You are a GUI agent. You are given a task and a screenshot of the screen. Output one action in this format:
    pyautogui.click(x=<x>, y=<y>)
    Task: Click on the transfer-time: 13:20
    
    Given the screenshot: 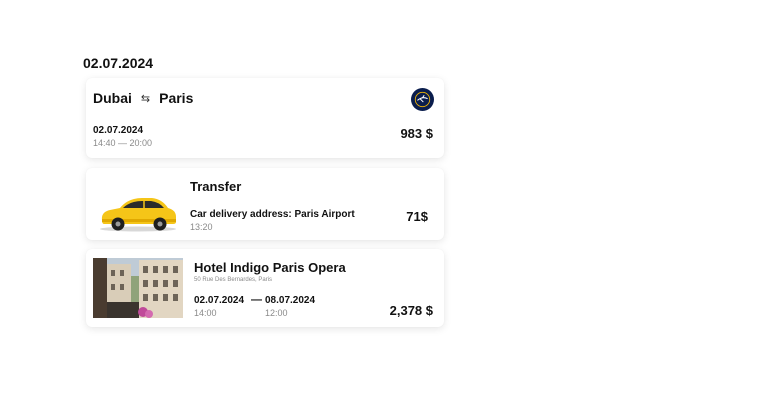 What is the action you would take?
    pyautogui.click(x=201, y=227)
    